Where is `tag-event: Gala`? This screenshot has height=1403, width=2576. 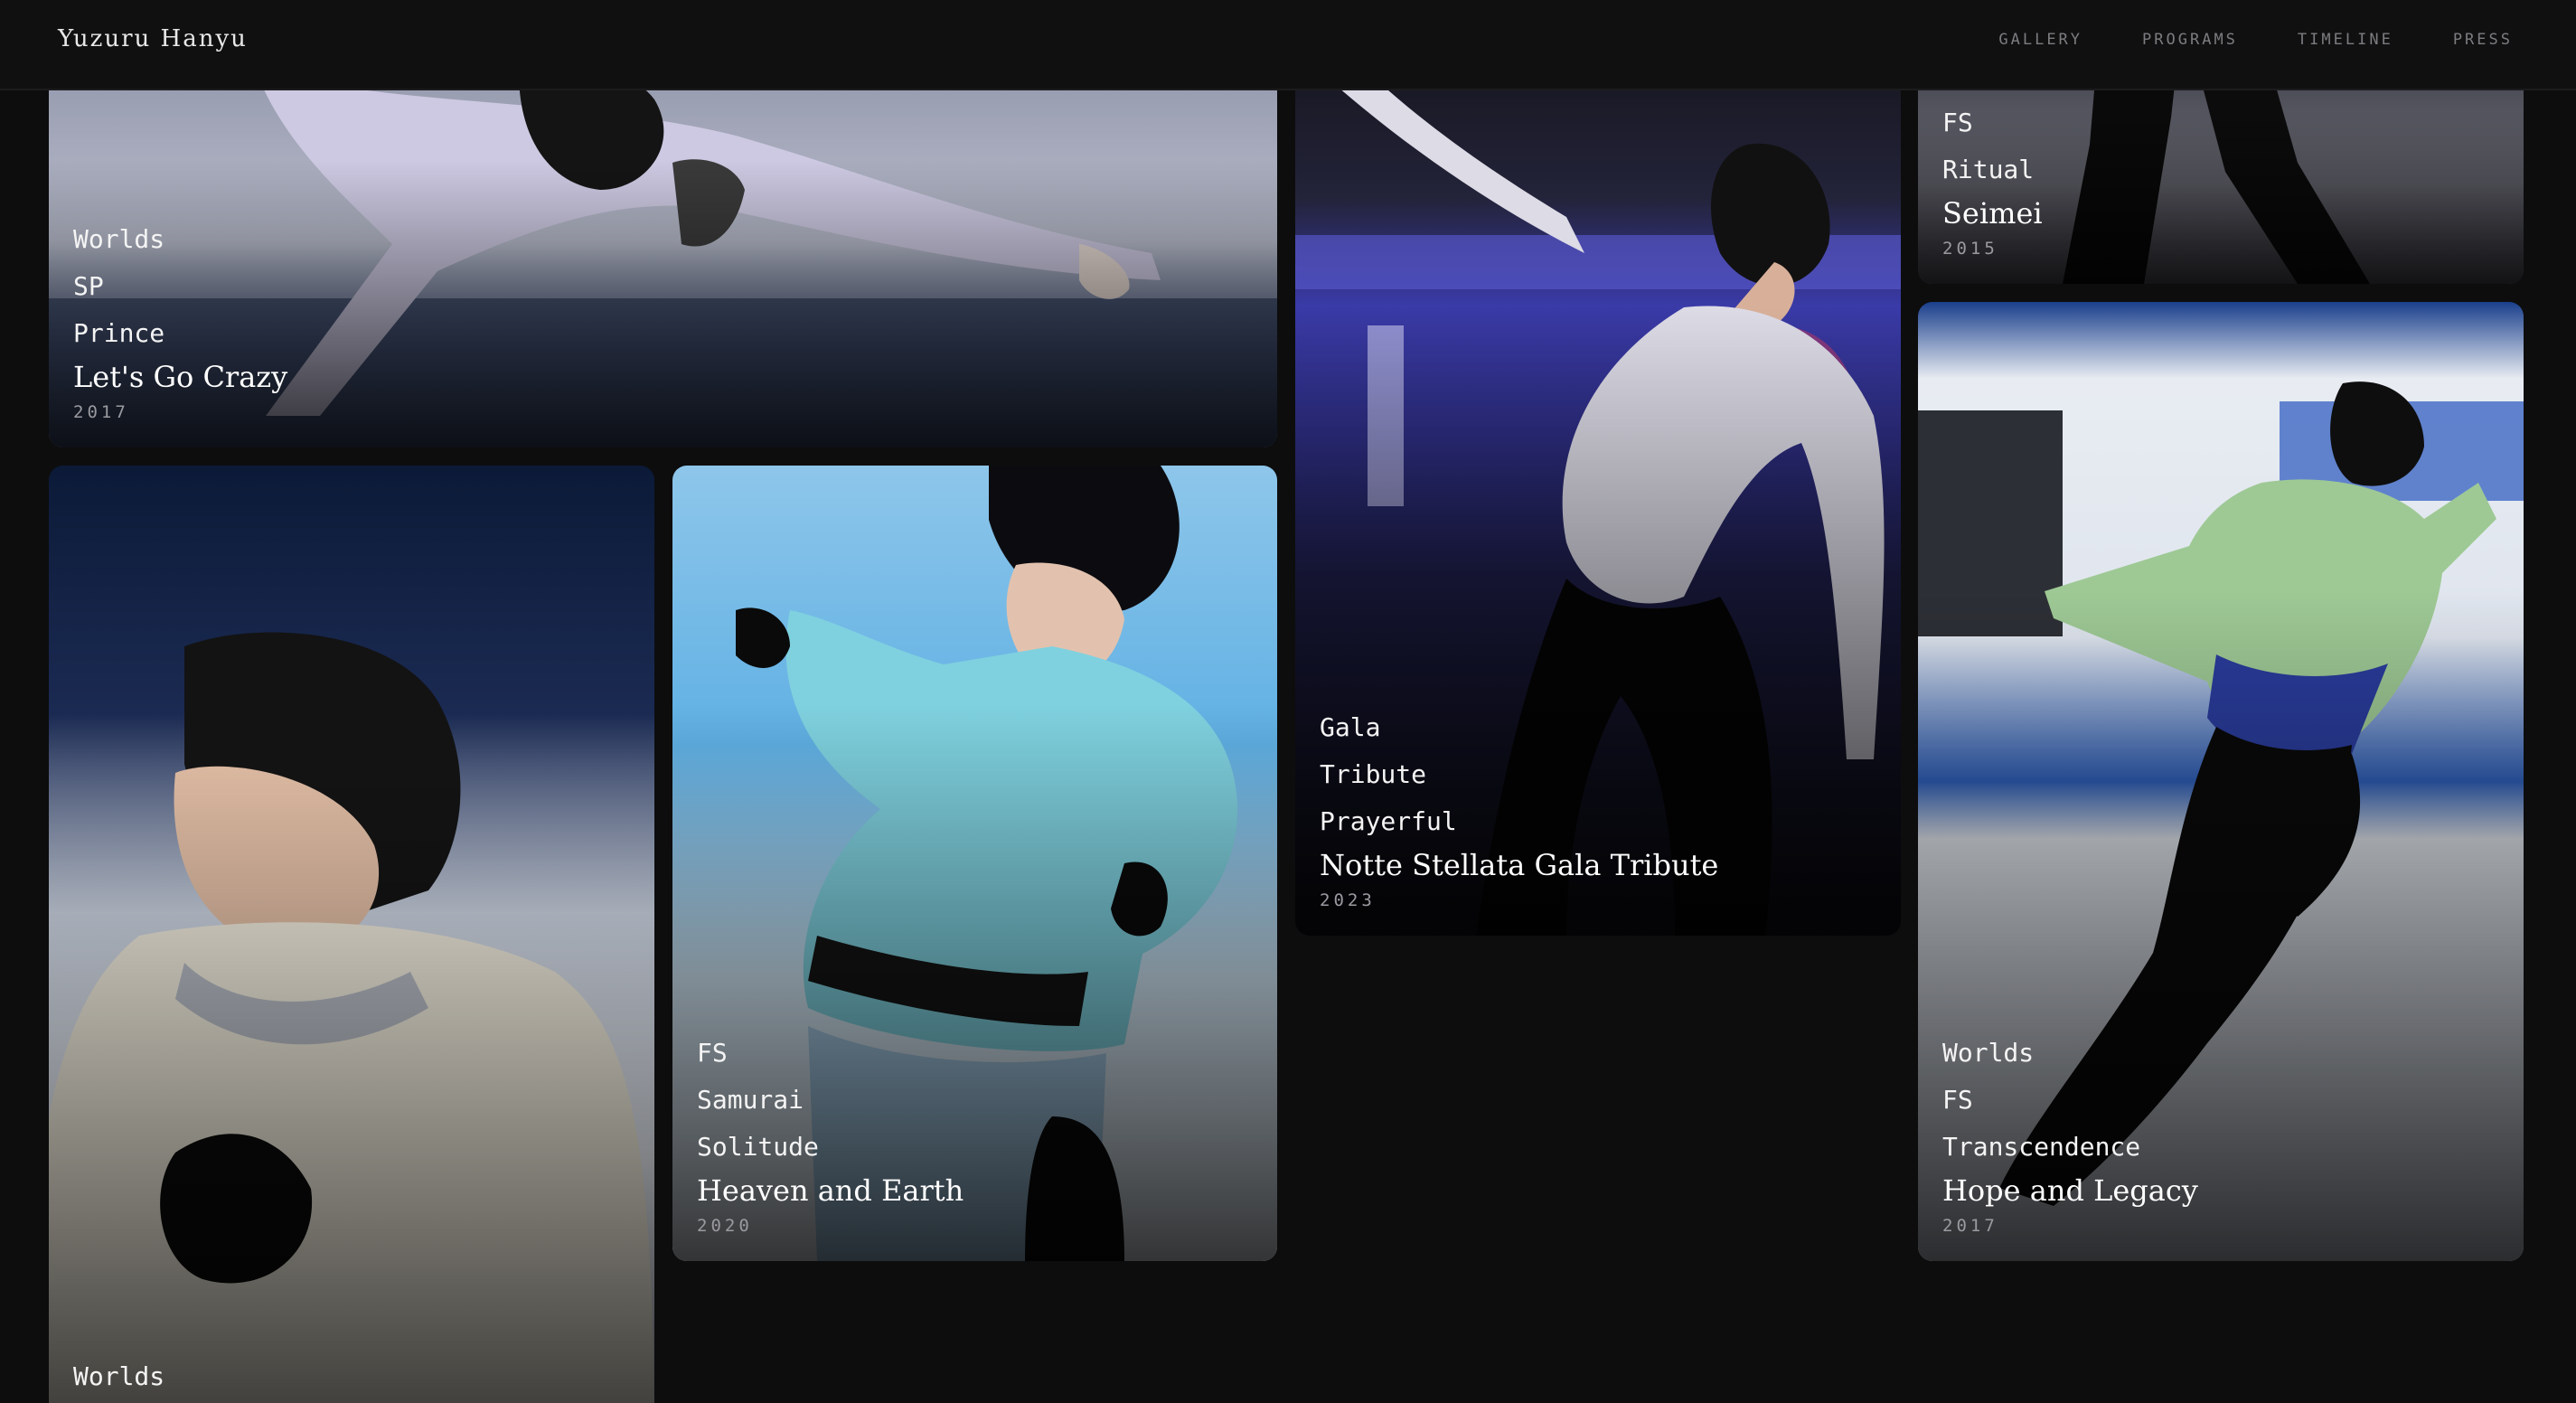
tag-event: Gala is located at coordinates (1350, 727).